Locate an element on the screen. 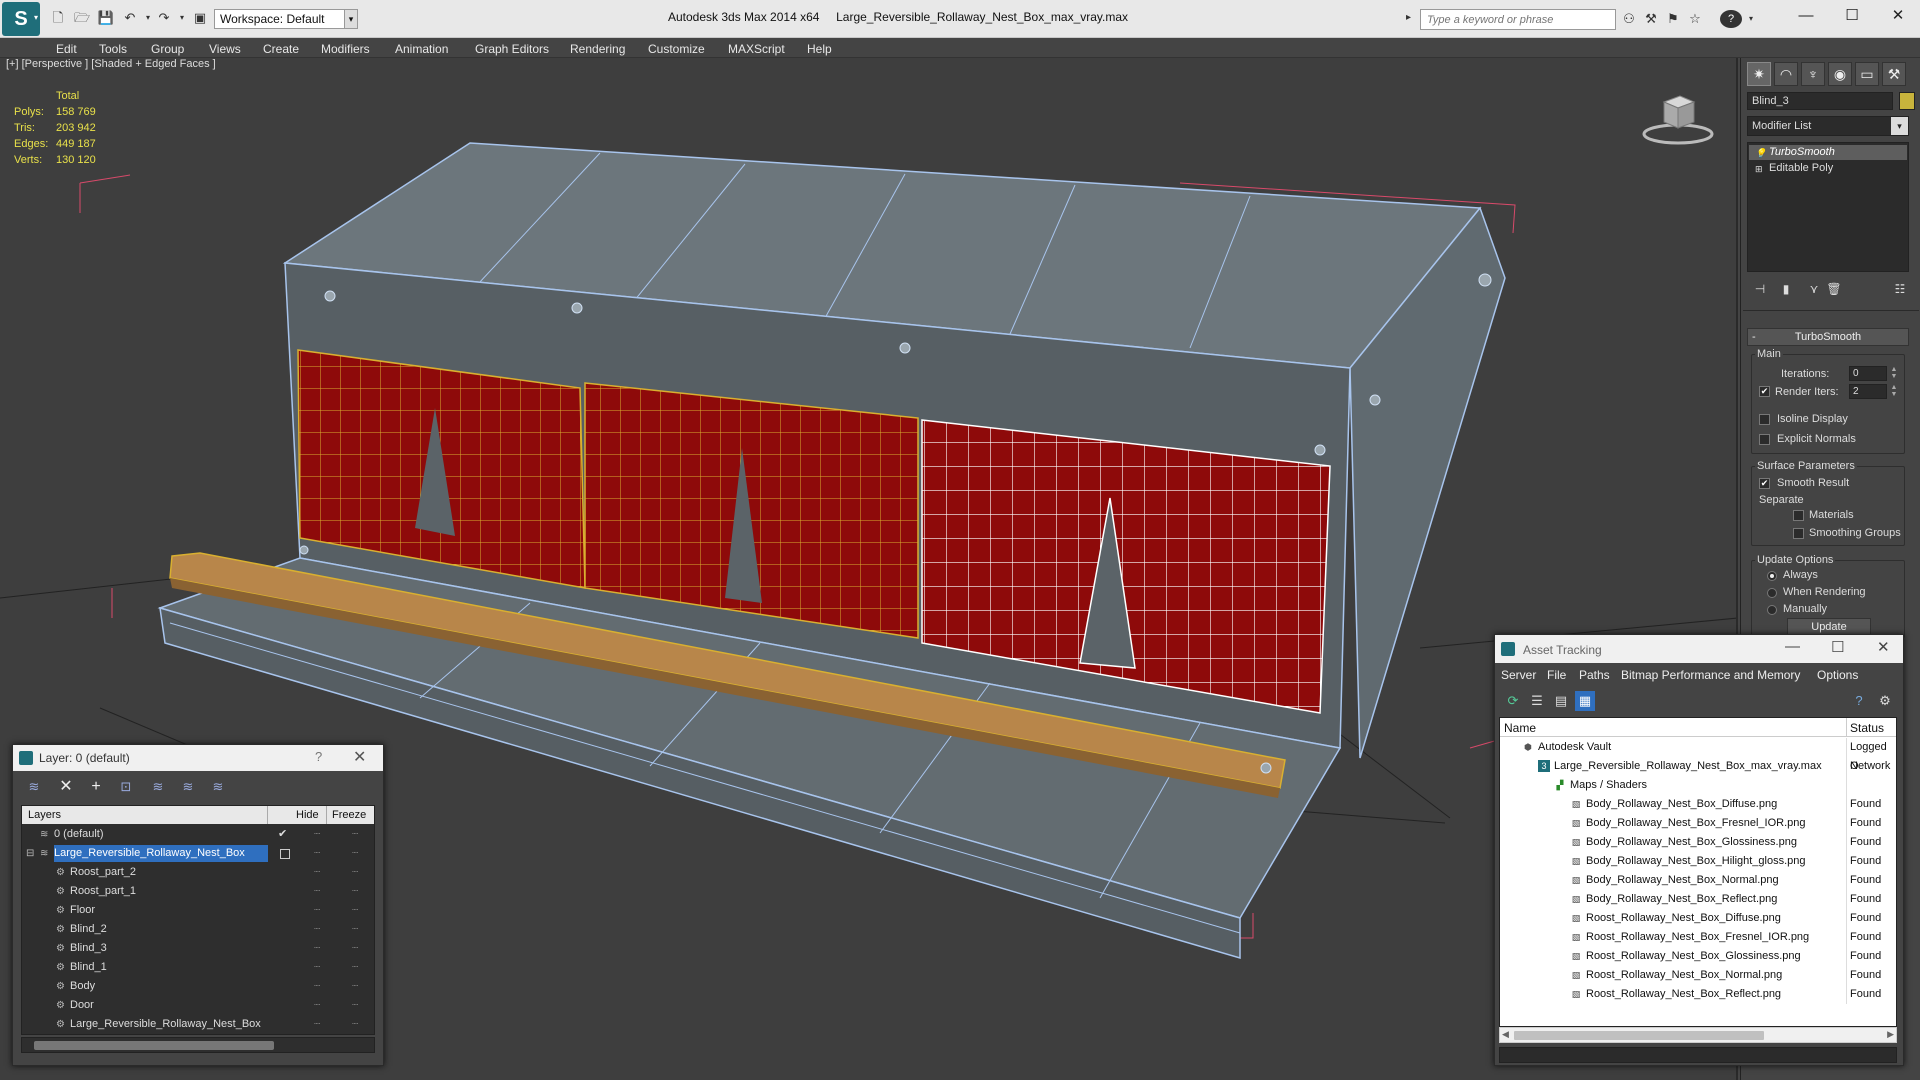 This screenshot has height=1080, width=1920. scrollbar-thumb is located at coordinates (154, 1045).